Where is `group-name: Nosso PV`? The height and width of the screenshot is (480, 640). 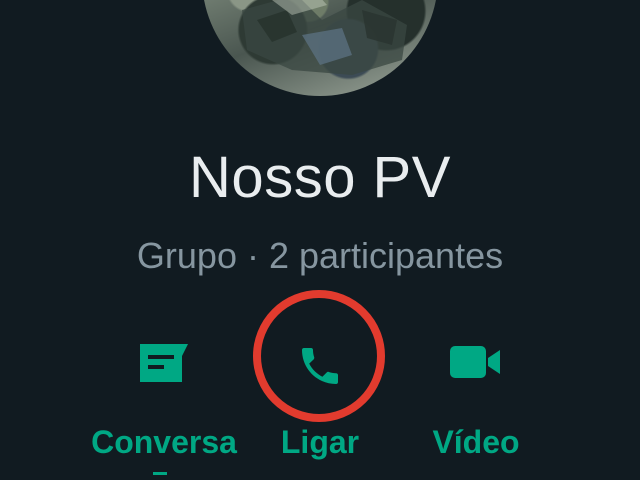 group-name: Nosso PV is located at coordinates (320, 177).